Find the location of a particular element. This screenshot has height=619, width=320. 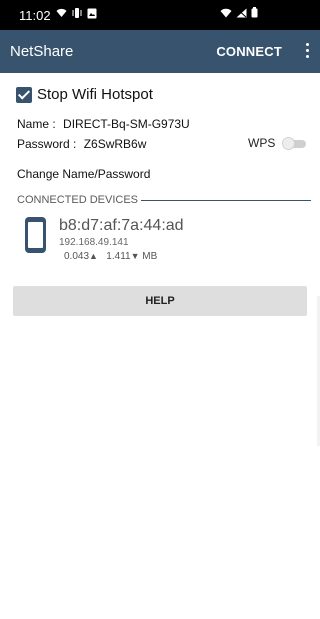

connect-button: CONNECT is located at coordinates (249, 51).